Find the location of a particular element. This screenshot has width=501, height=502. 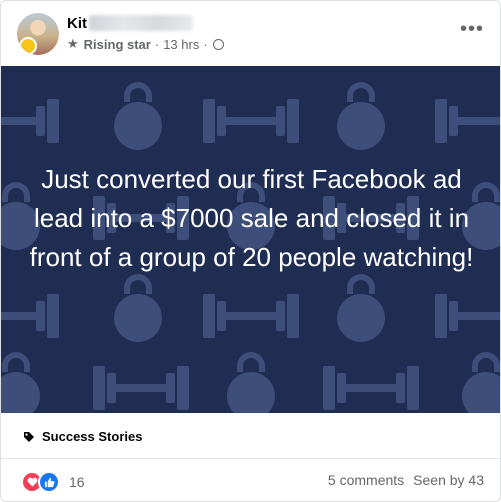

rising-star-icon: ★ is located at coordinates (73, 43).